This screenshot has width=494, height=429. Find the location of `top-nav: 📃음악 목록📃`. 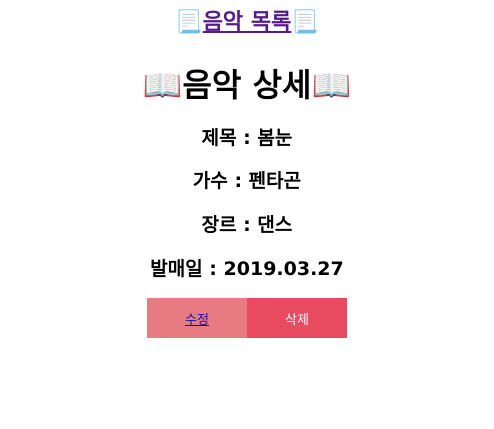

top-nav: 📃음악 목록📃 is located at coordinates (247, 20).